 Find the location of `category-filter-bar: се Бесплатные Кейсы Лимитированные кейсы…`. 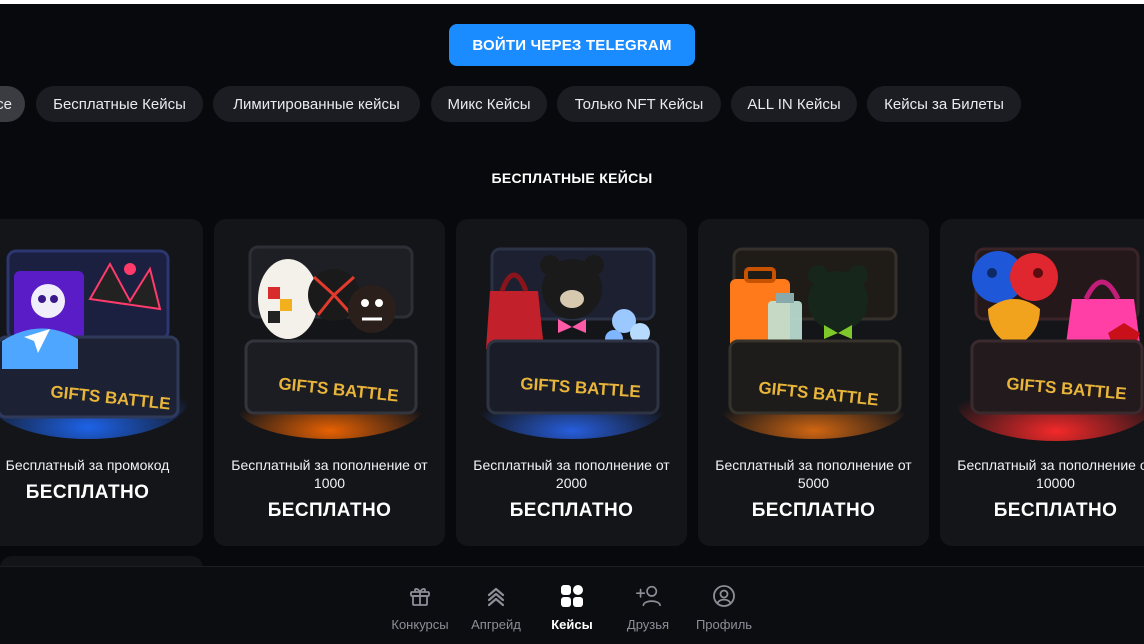

category-filter-bar: се Бесплатные Кейсы Лимитированные кейсы… is located at coordinates (572, 104).